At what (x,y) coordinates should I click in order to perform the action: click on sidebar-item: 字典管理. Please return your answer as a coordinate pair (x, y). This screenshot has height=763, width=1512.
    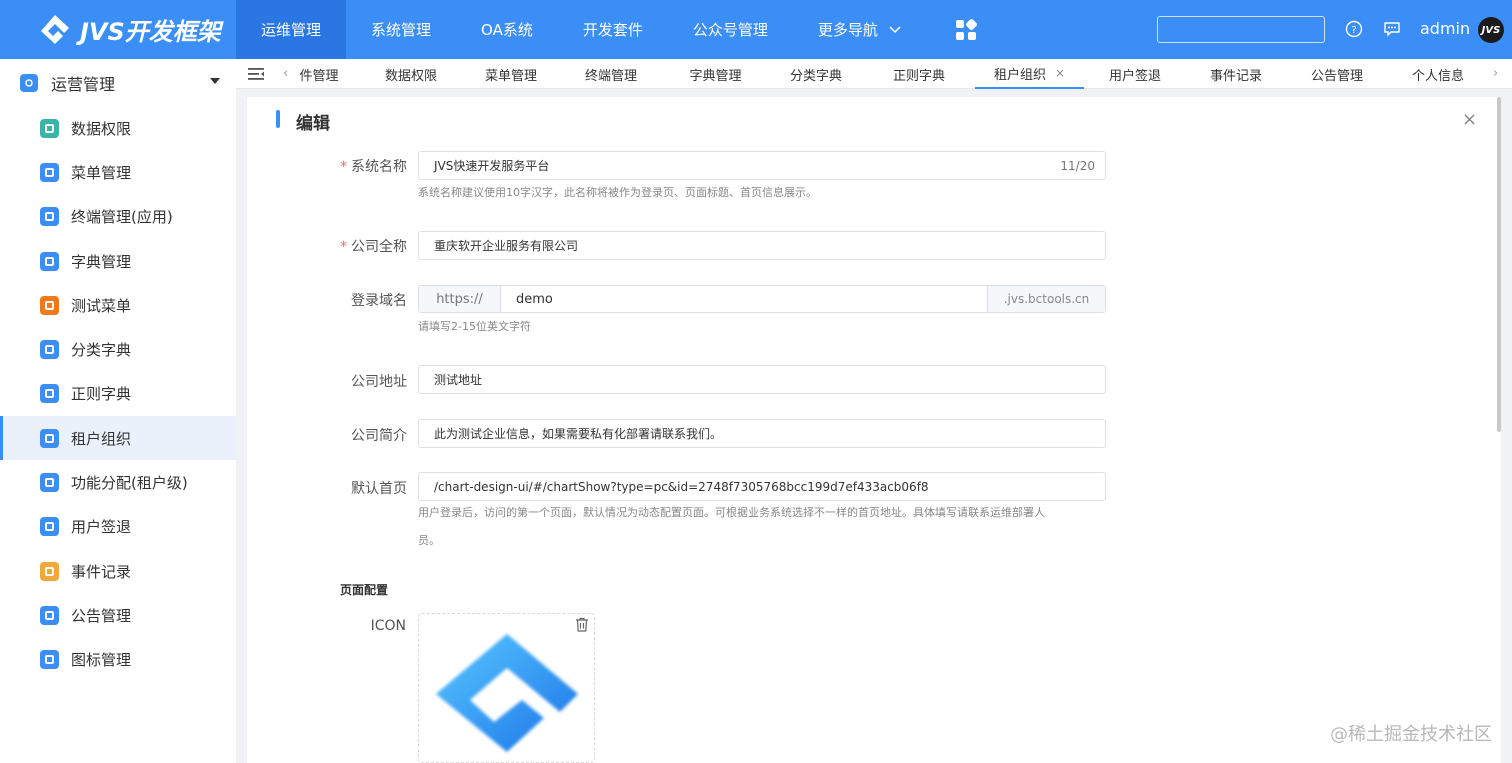
    Looking at the image, I should click on (118, 261).